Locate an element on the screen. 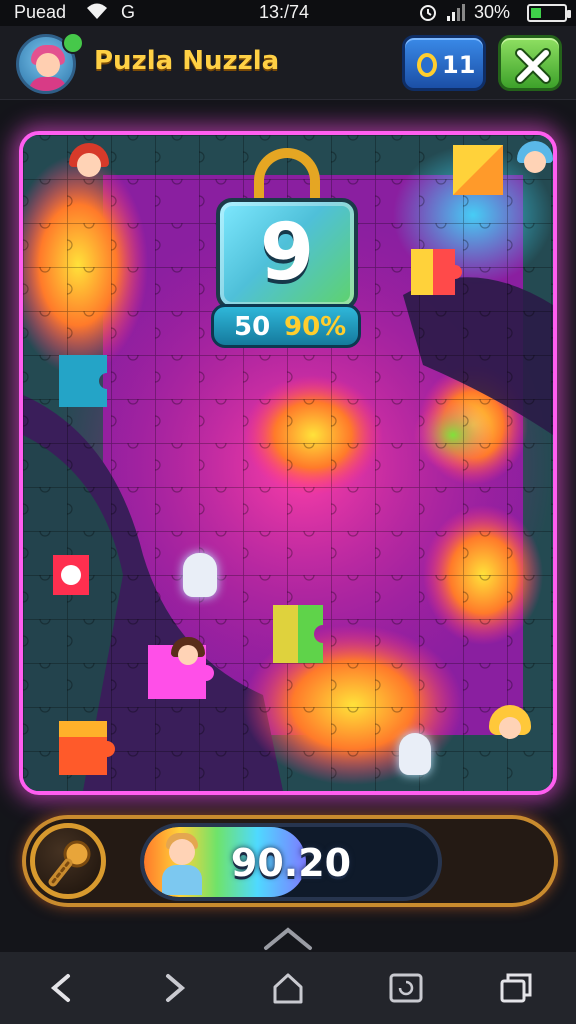  bottom-hud: 90.20 is located at coordinates (290, 861).